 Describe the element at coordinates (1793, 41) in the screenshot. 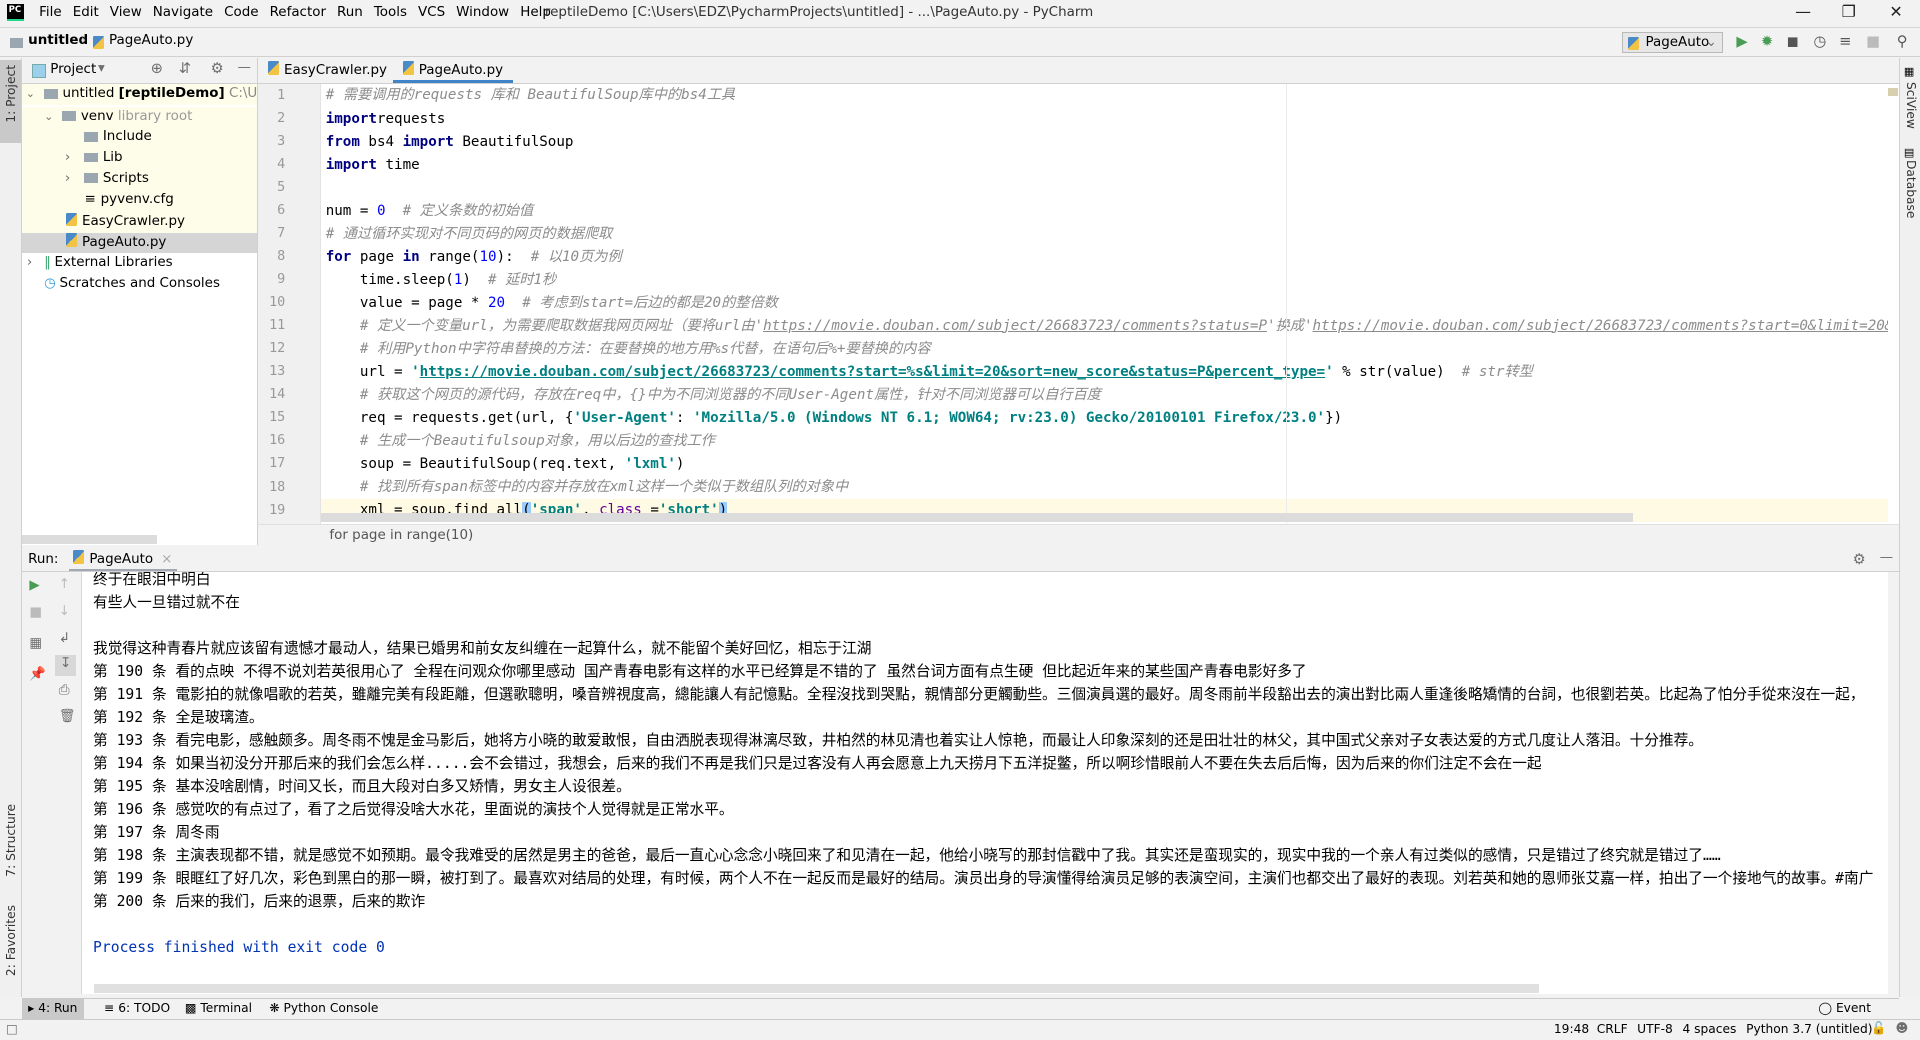

I see `coverage-icon: ◼` at that location.